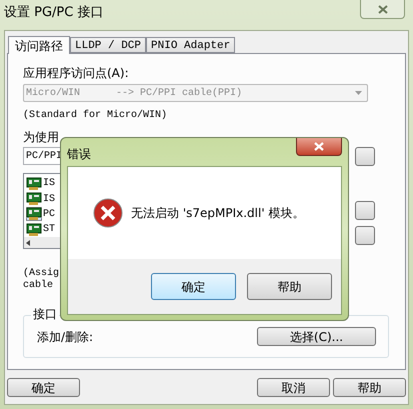  I want to click on description-text: (Standard for Micro/WIN), so click(95, 114).